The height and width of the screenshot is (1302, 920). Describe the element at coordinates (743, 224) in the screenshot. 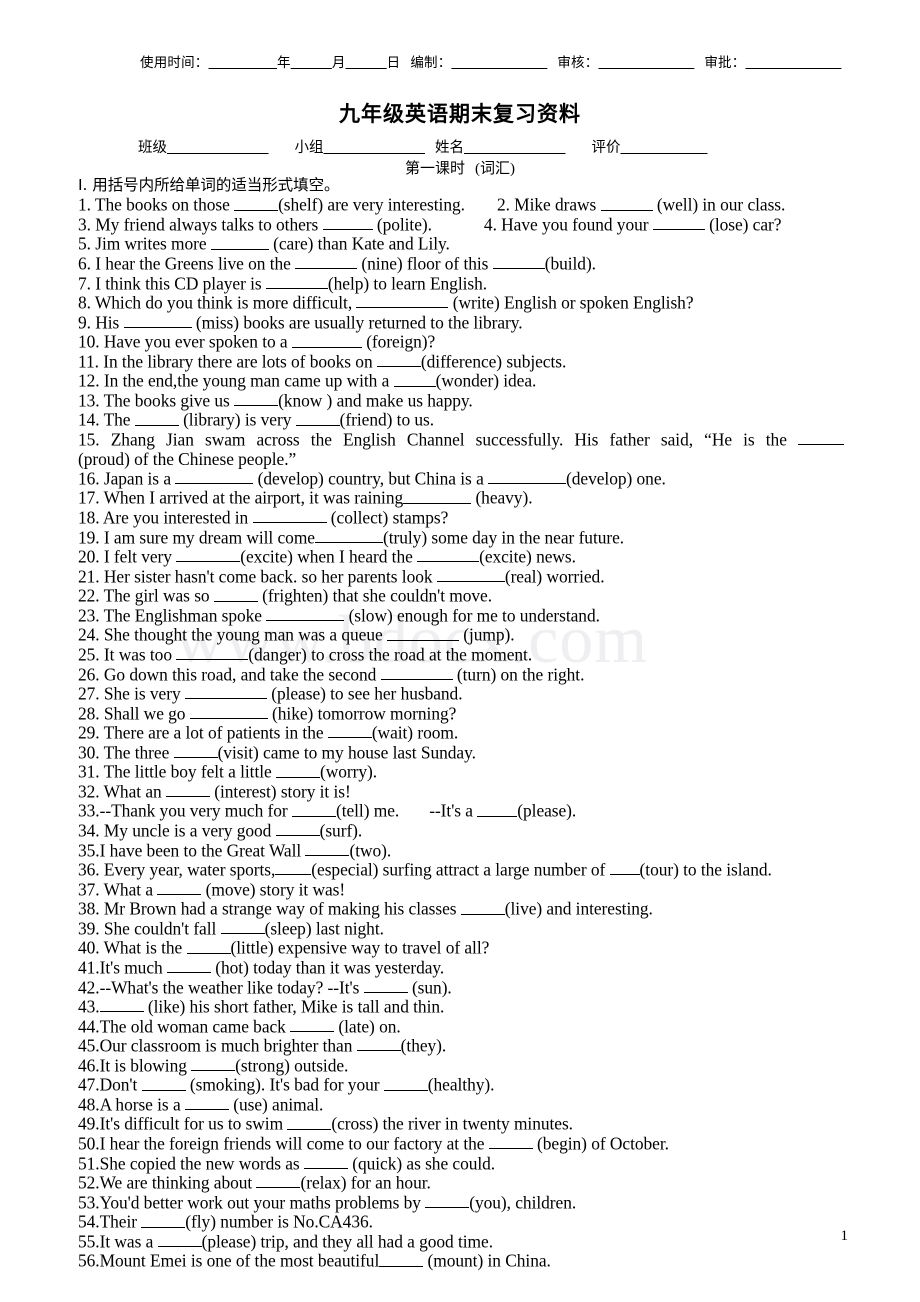

I see `question-text: (lose) car?` at that location.